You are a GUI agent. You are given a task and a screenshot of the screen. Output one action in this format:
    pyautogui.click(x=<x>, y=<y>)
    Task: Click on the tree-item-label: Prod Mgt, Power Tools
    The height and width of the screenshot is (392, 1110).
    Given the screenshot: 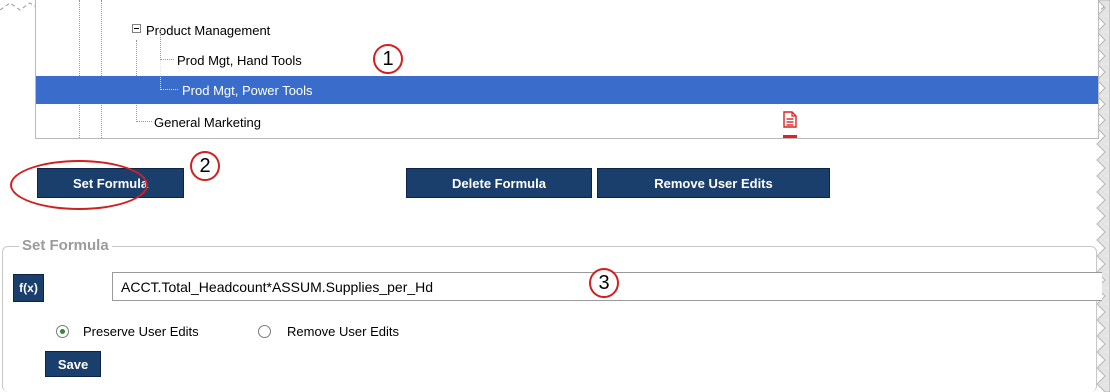 What is the action you would take?
    pyautogui.click(x=247, y=90)
    